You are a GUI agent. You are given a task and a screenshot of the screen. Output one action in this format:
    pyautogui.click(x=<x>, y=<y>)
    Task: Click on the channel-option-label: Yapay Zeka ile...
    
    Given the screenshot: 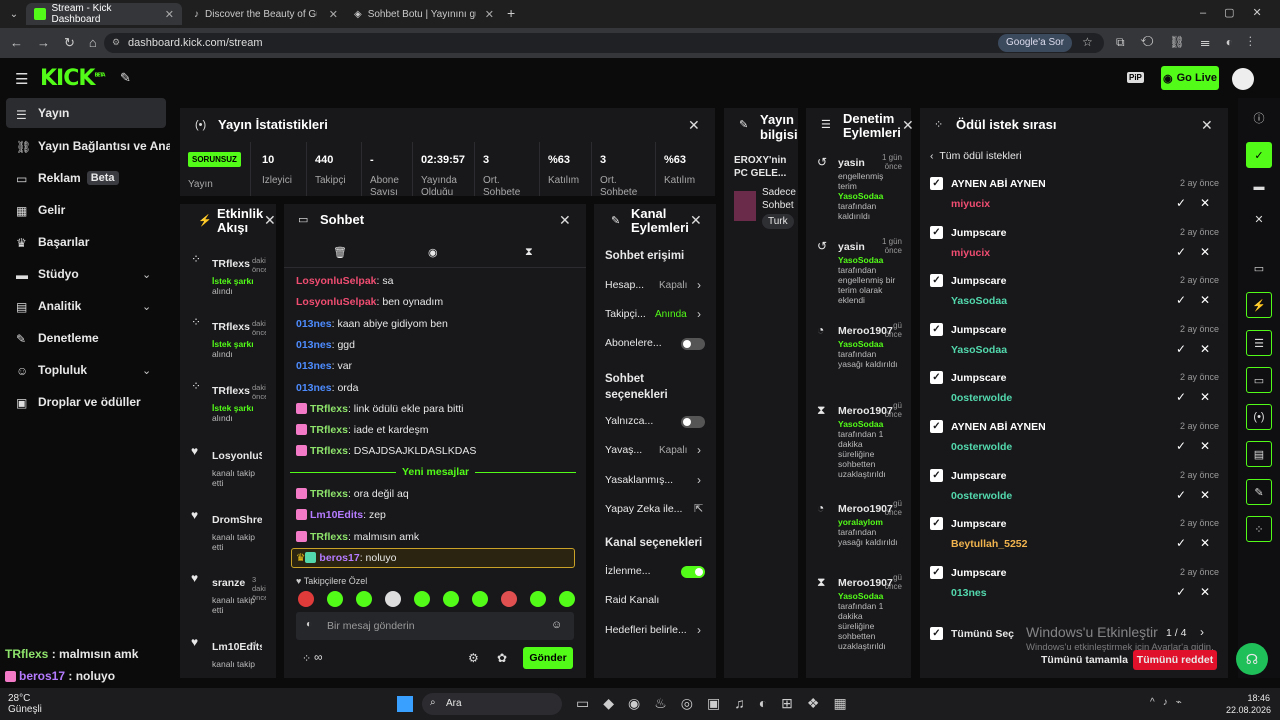 What is the action you would take?
    pyautogui.click(x=643, y=509)
    